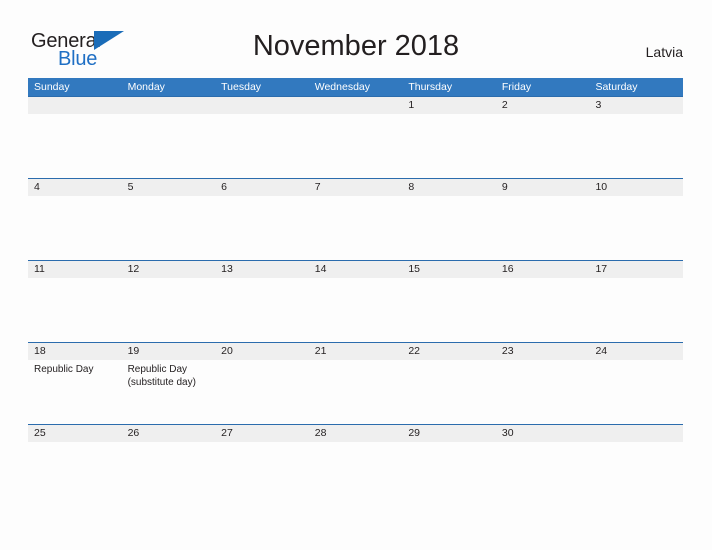  What do you see at coordinates (317, 187) in the screenshot?
I see `day-number: 7` at bounding box center [317, 187].